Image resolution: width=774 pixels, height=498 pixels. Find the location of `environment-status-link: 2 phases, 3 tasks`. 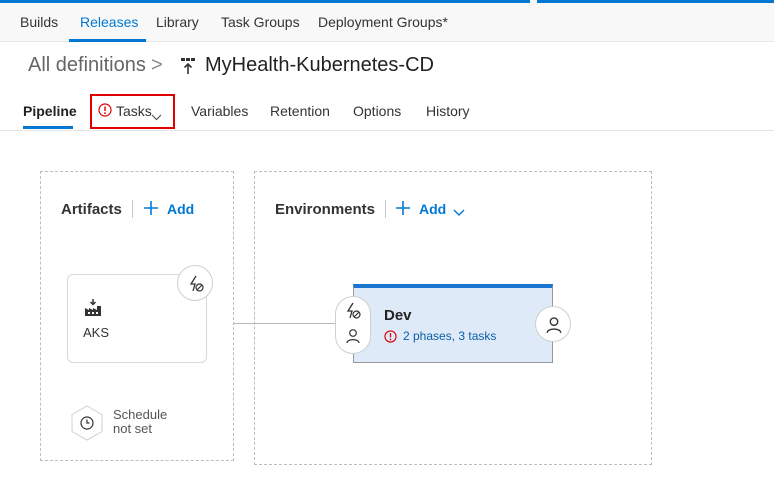

environment-status-link: 2 phases, 3 tasks is located at coordinates (449, 336).